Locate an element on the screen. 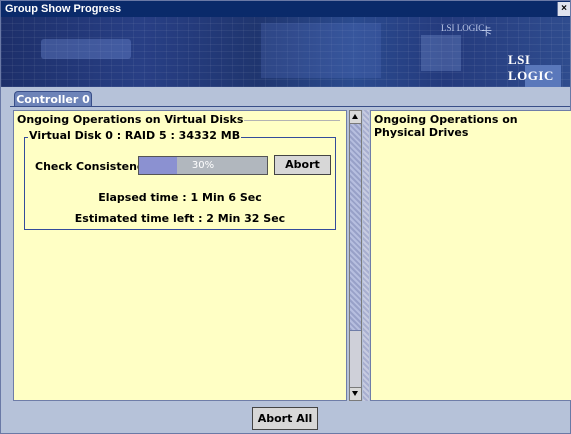 The height and width of the screenshot is (434, 571). title-bar: Group Show Progress × is located at coordinates (285, 9).